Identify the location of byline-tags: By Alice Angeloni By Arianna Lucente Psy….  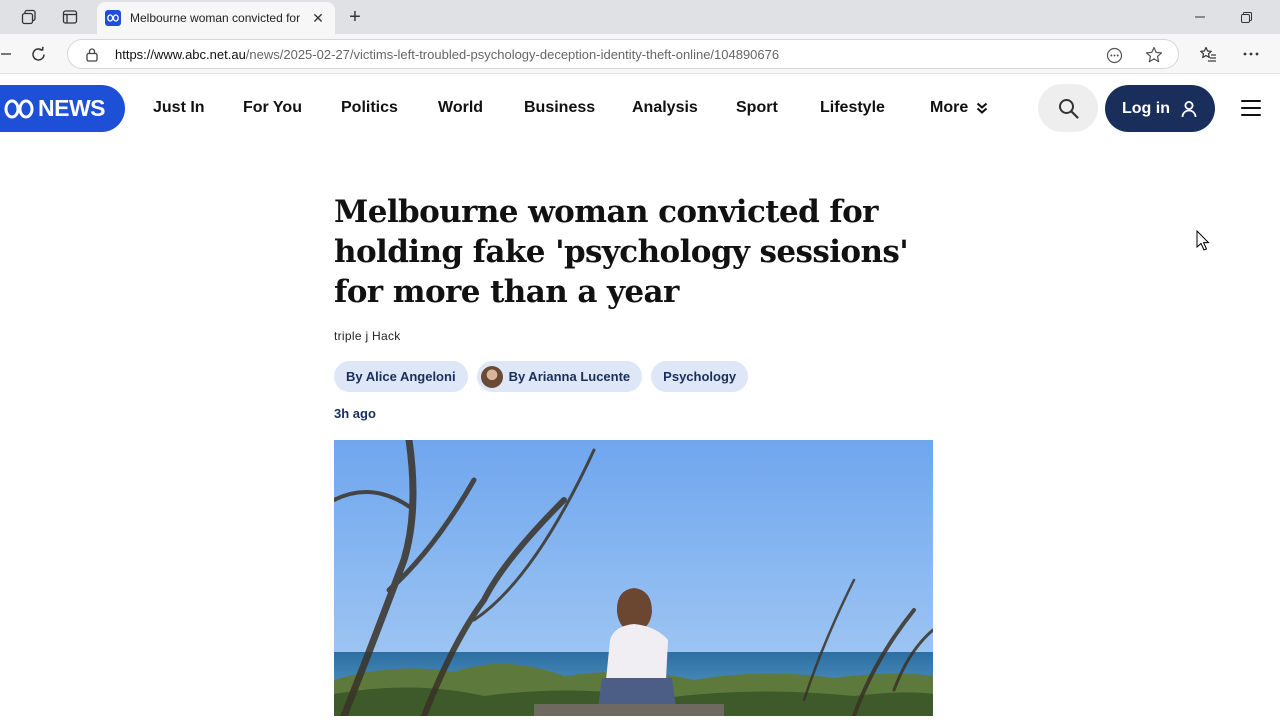
(541, 376).